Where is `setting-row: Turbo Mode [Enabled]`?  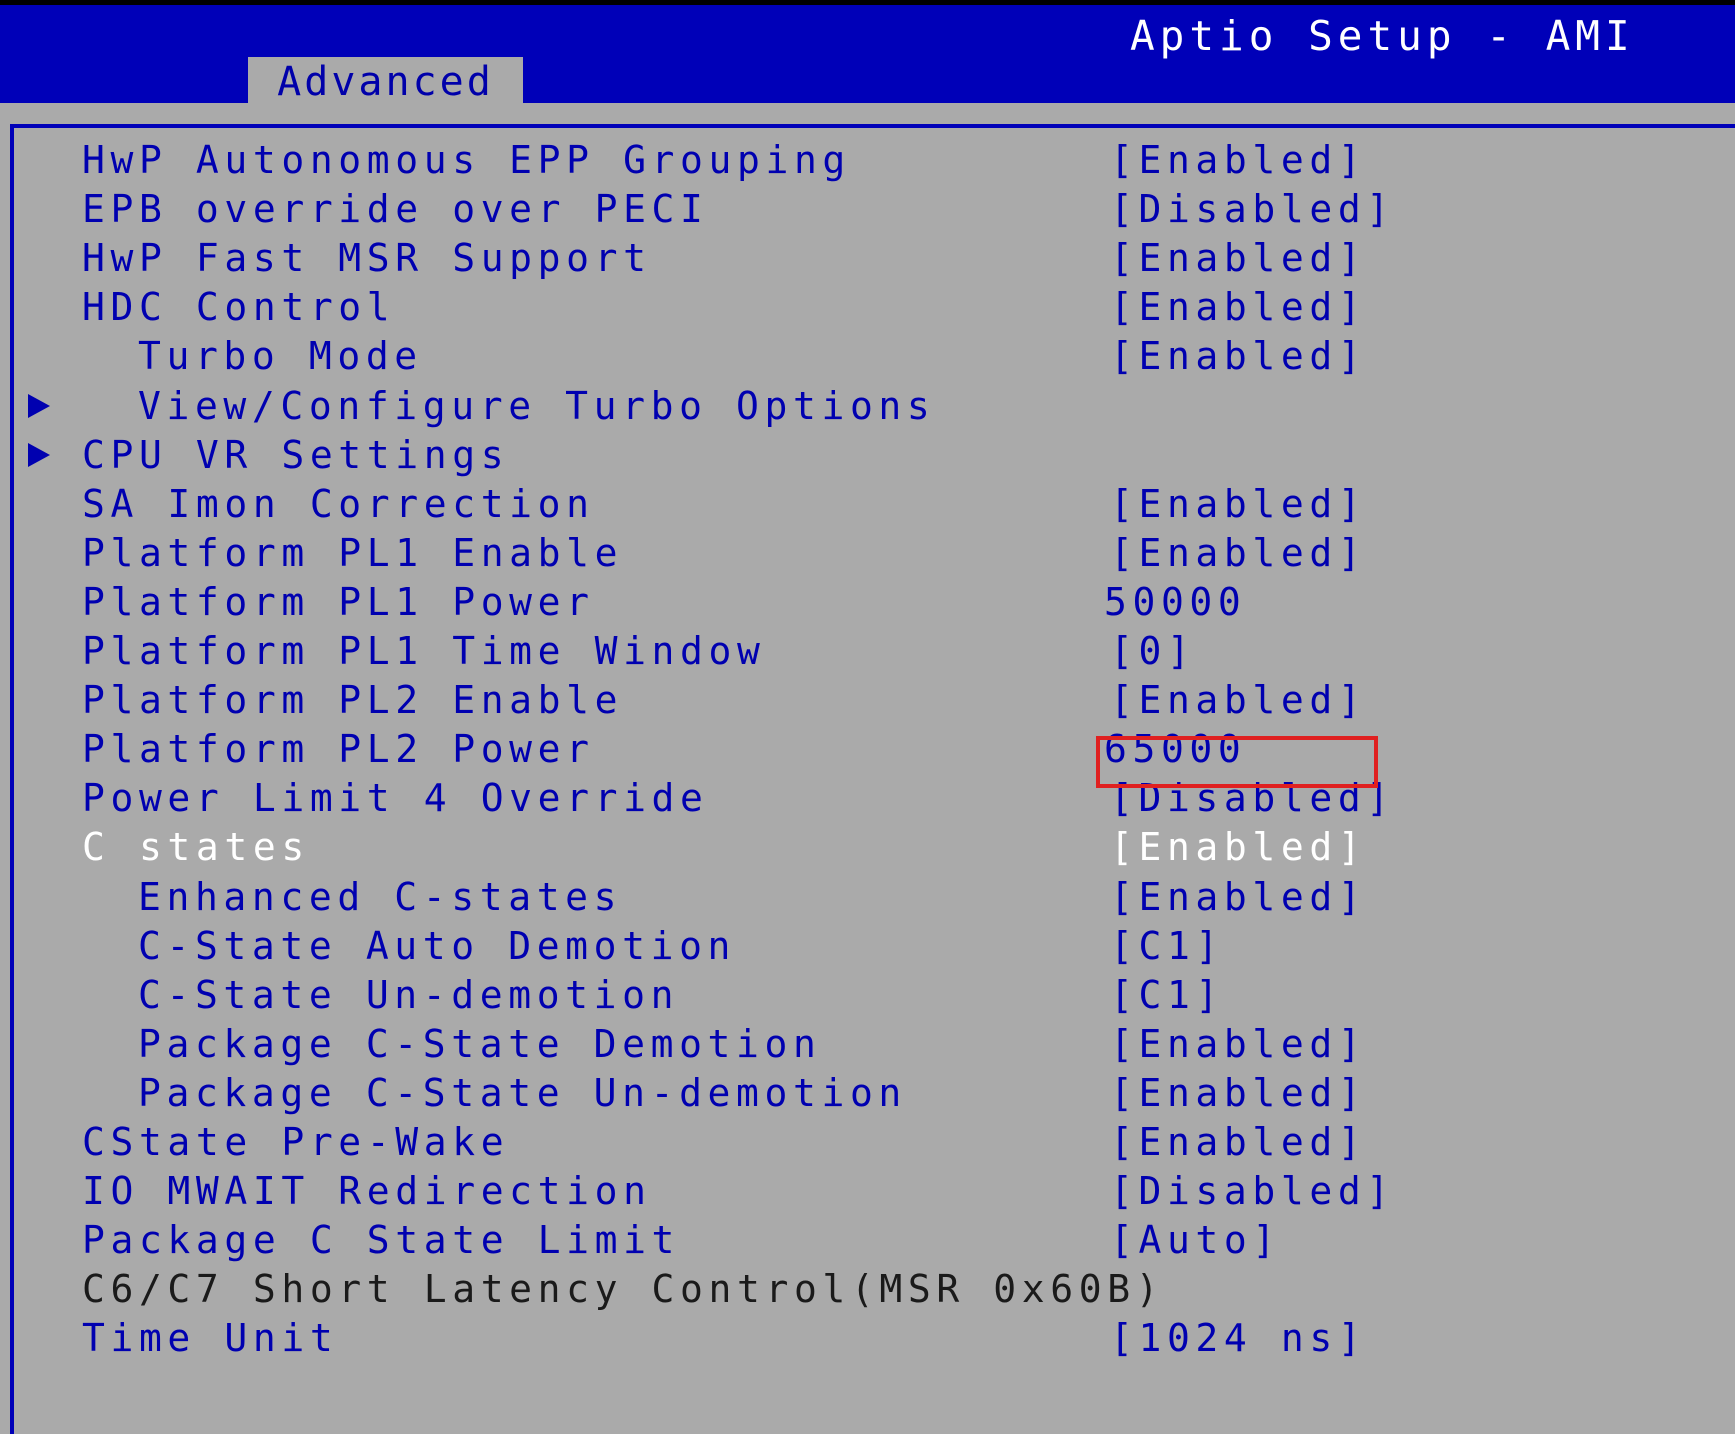
setting-row: Turbo Mode [Enabled] is located at coordinates (867, 356).